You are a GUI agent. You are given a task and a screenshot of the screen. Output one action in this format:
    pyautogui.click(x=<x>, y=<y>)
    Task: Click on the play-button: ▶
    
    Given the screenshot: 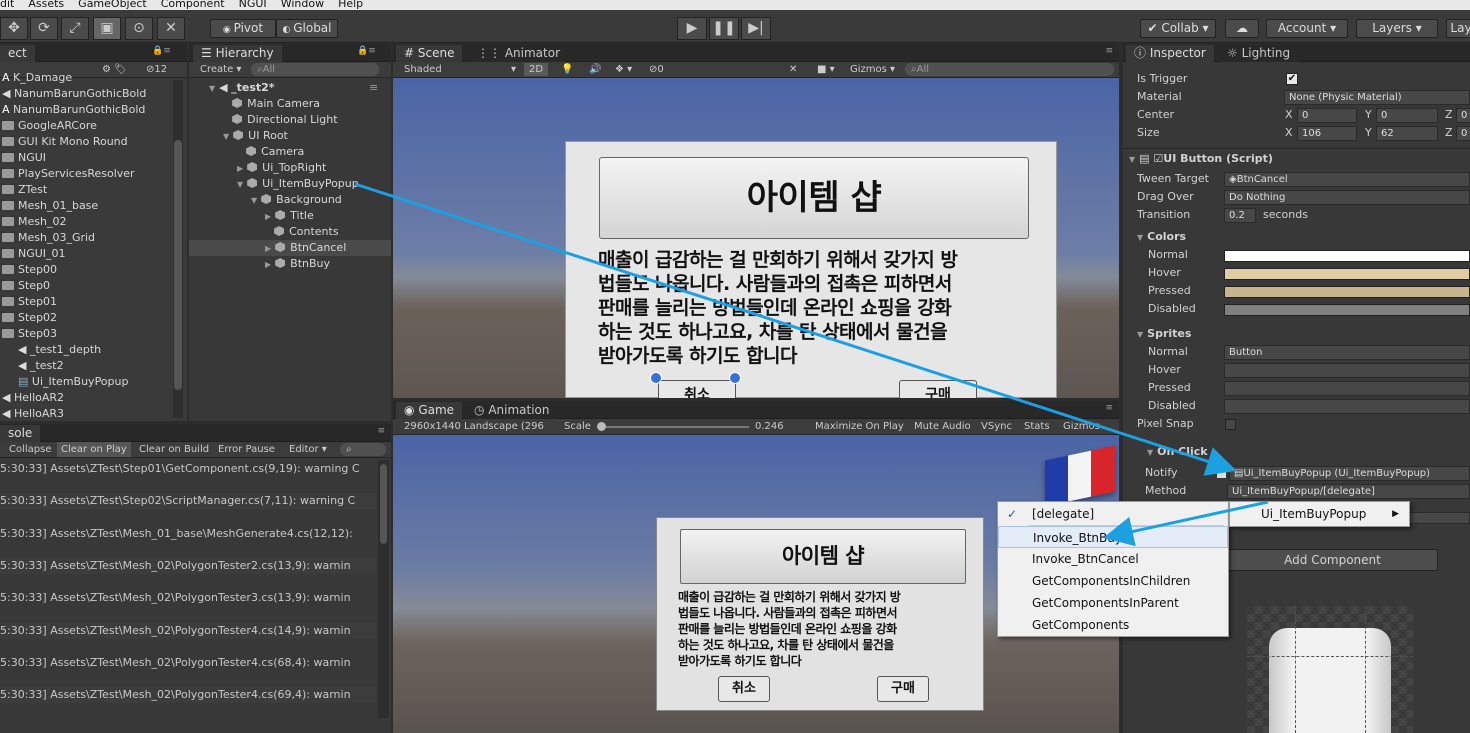 What is the action you would take?
    pyautogui.click(x=692, y=28)
    